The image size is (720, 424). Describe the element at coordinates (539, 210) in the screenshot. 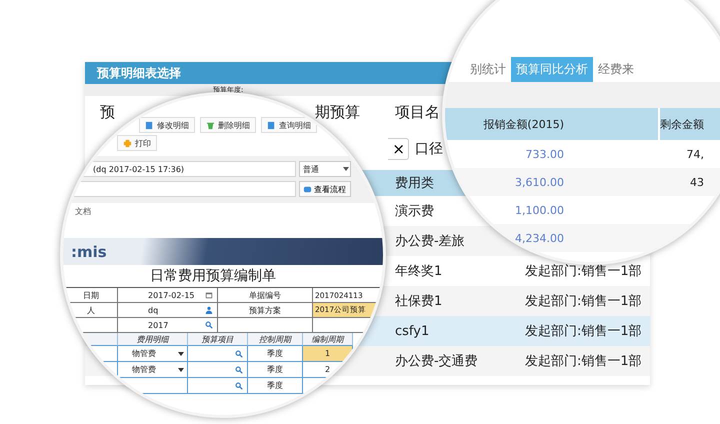

I see `table-cell: 1,100.00` at that location.